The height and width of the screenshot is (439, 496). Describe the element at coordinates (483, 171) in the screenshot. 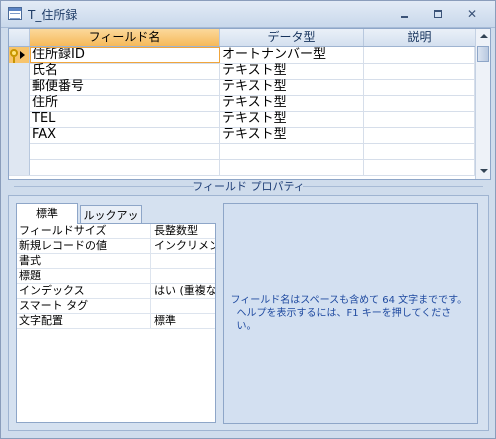

I see `scroll-down-arrow-icon` at that location.